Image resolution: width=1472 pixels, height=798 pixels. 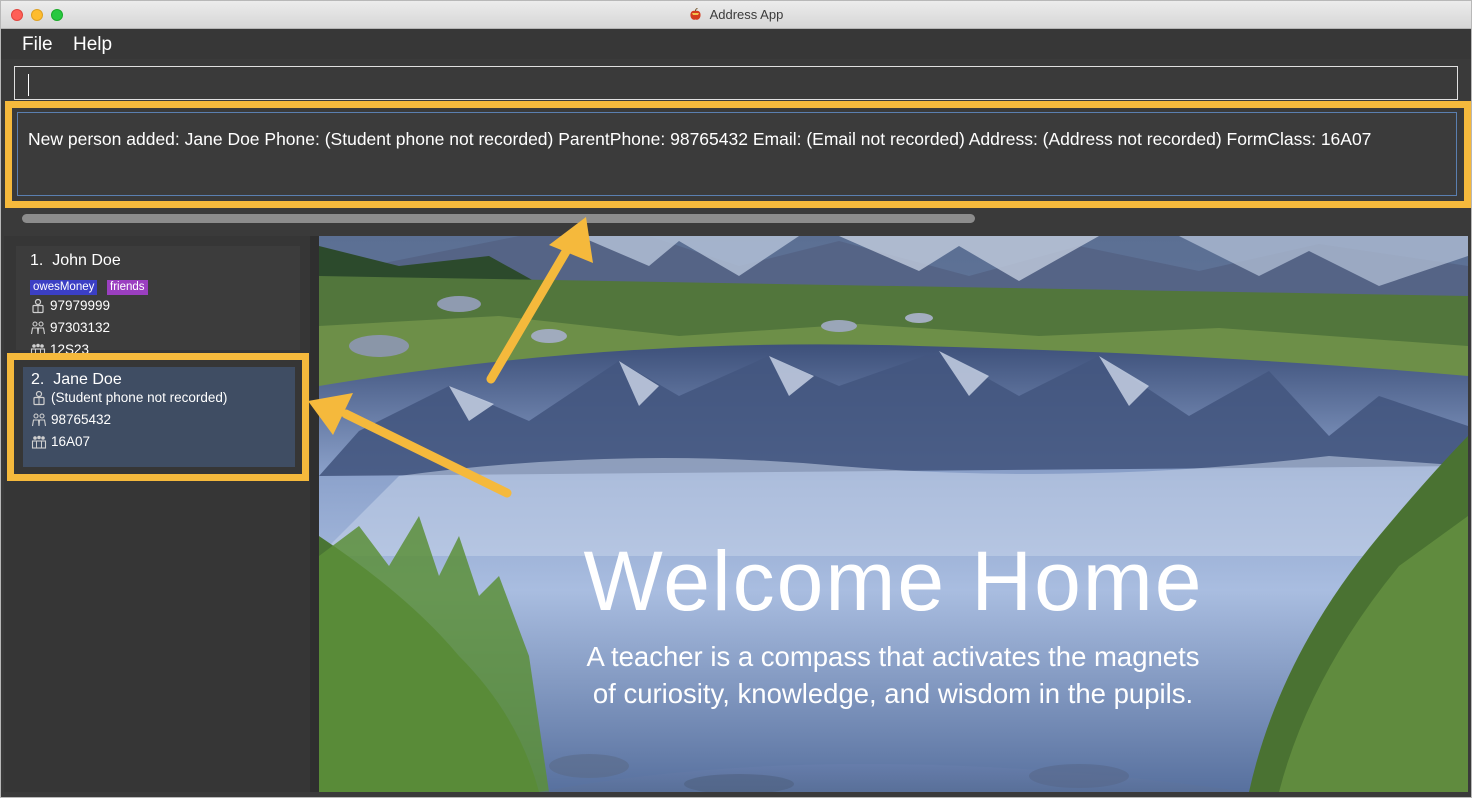 What do you see at coordinates (38, 328) in the screenshot?
I see `parent-phone-icon` at bounding box center [38, 328].